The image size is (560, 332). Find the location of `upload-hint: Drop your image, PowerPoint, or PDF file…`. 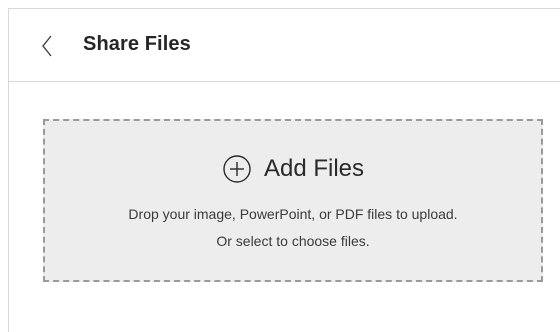

upload-hint: Drop your image, PowerPoint, or PDF file… is located at coordinates (293, 214).